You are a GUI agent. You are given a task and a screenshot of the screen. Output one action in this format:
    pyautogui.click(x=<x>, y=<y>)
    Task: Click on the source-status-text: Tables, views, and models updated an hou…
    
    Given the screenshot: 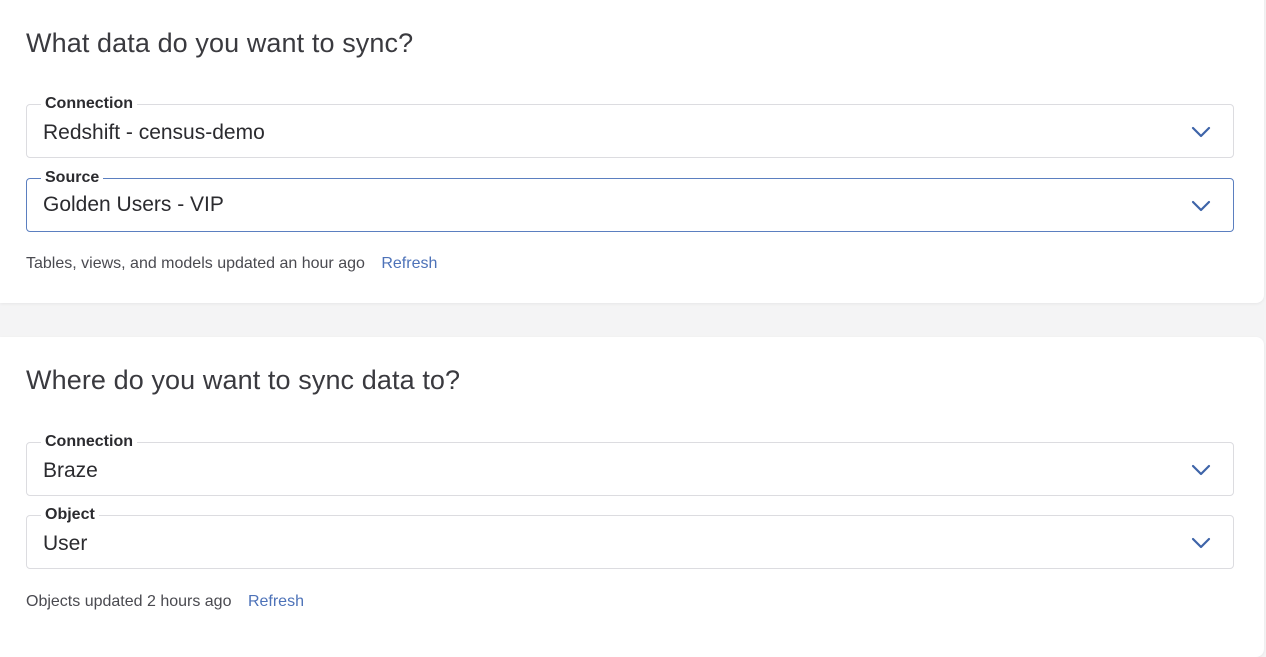 What is the action you would take?
    pyautogui.click(x=195, y=263)
    